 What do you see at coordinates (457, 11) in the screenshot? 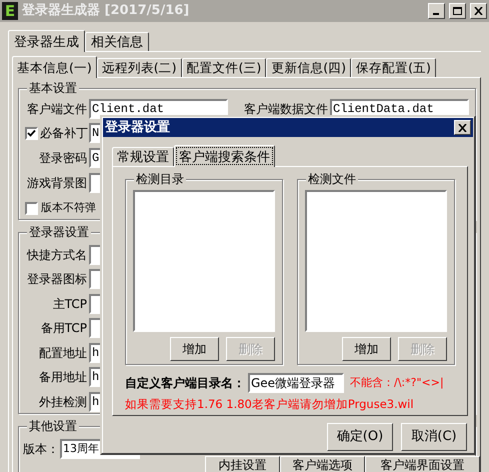
I see `maximize-icon` at bounding box center [457, 11].